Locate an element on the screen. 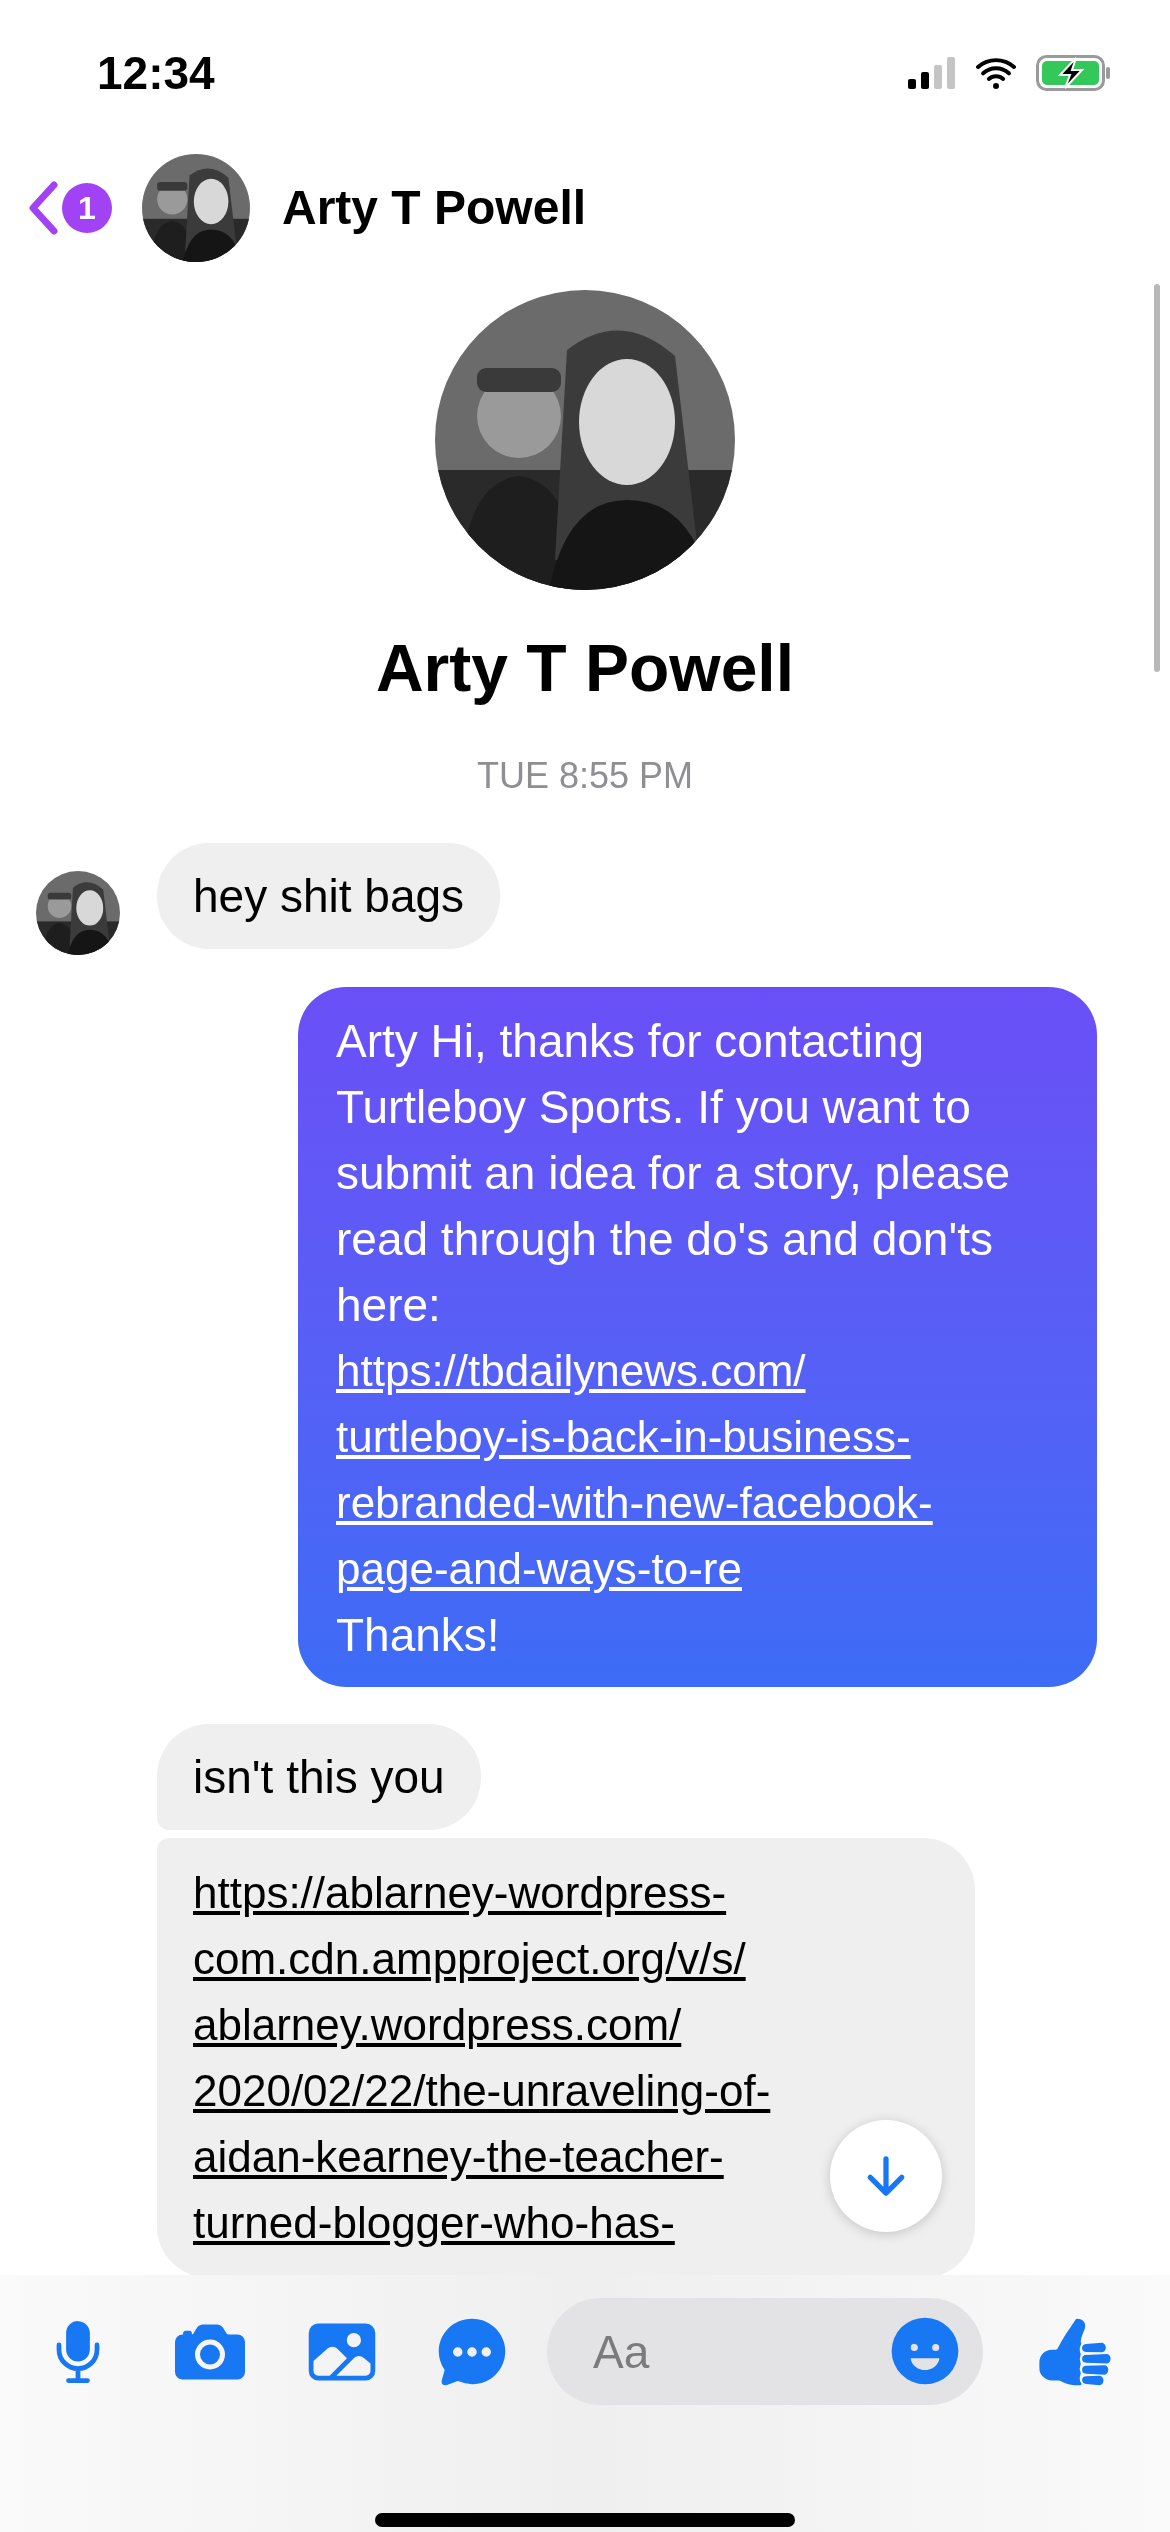 The width and height of the screenshot is (1170, 2532). message-link: https://tbdailynews.com/ is located at coordinates (571, 1371).